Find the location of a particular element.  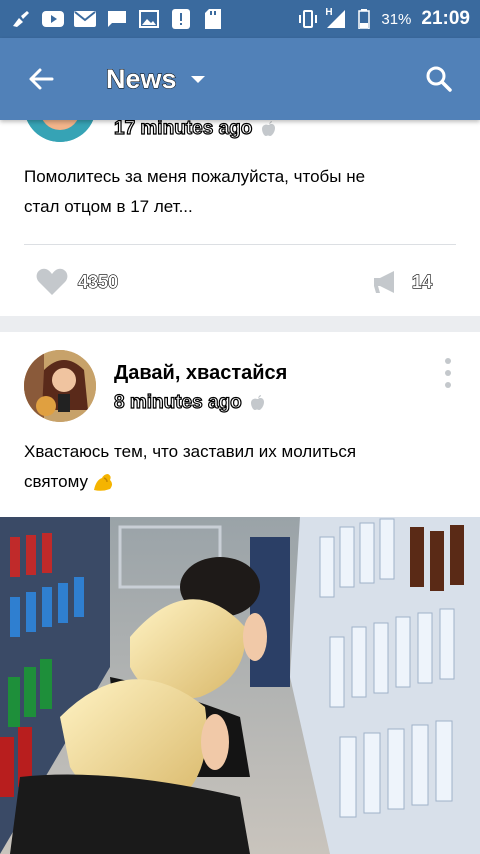

battery-percent: 31% is located at coordinates (396, 19).